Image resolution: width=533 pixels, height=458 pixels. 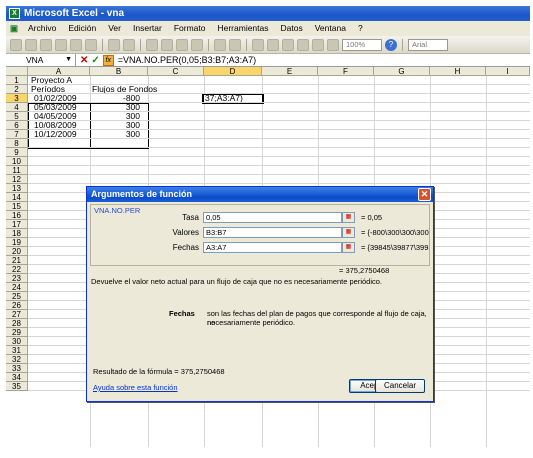 What do you see at coordinates (508, 71) in the screenshot?
I see `column-header-i: I` at bounding box center [508, 71].